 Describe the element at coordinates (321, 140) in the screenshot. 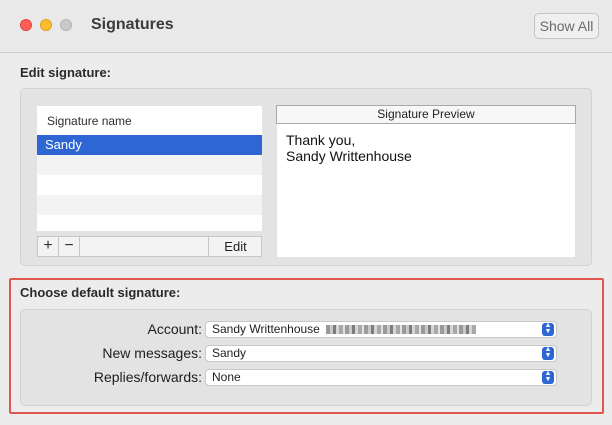

I see `preview-line: Thank you,` at that location.